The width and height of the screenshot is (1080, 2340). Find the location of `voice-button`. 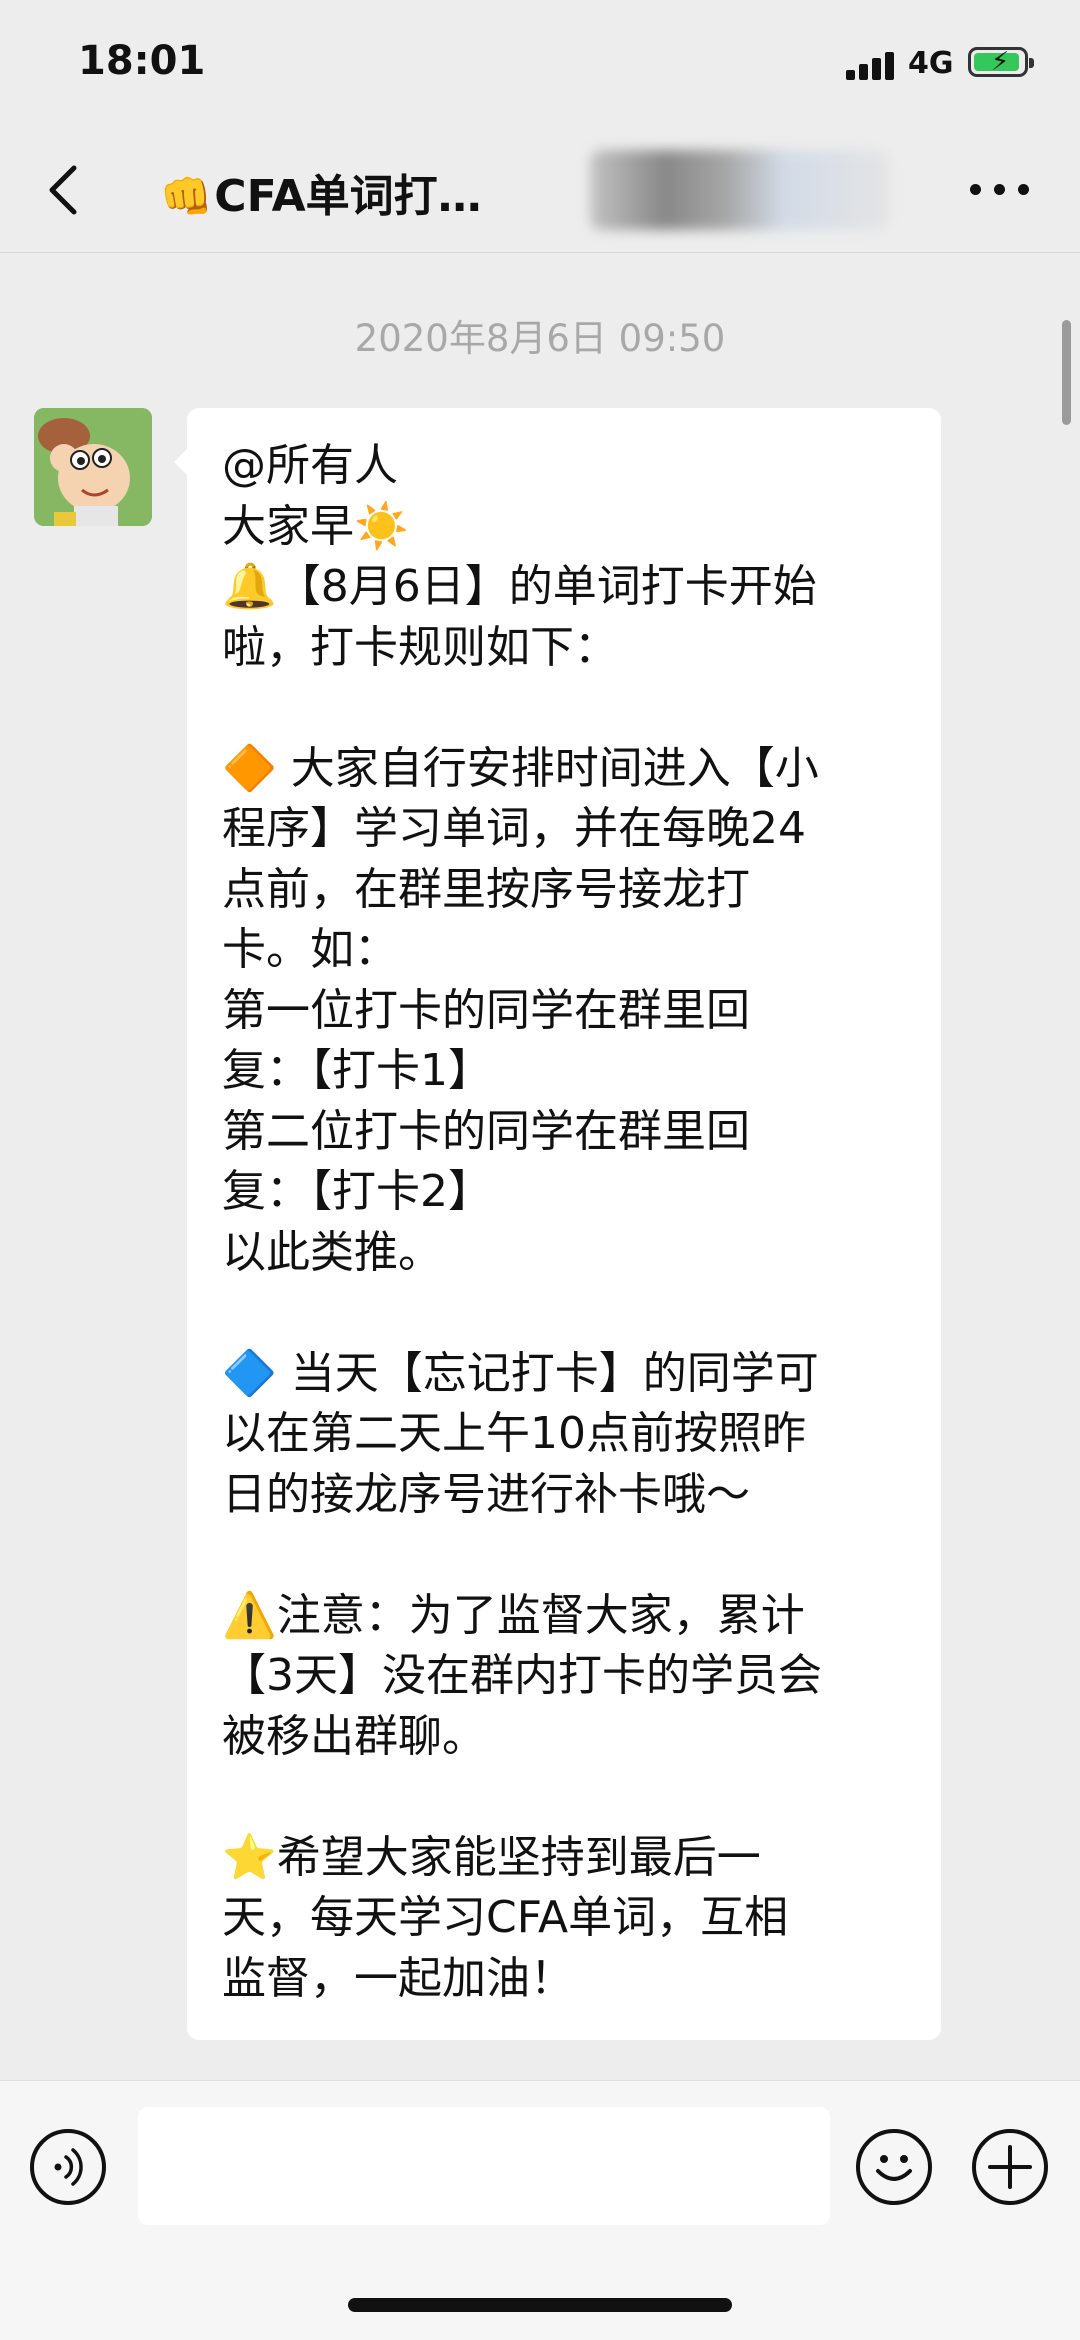

voice-button is located at coordinates (68, 2167).